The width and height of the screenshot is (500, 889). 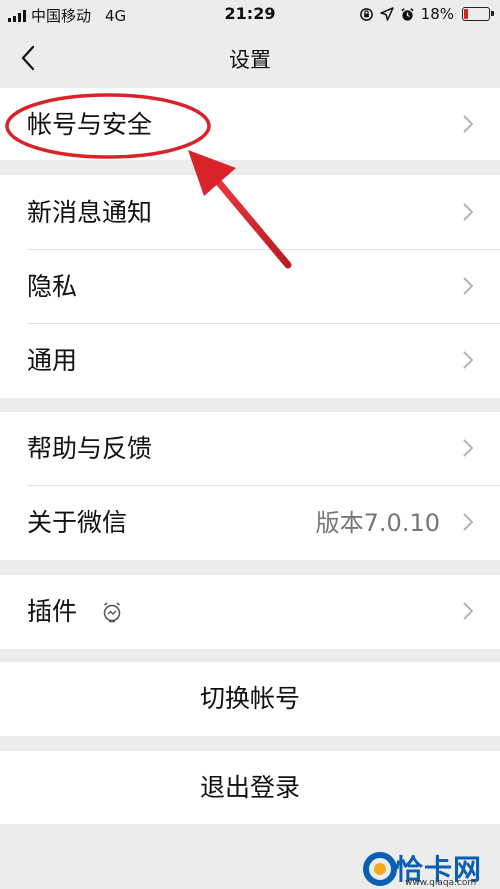 What do you see at coordinates (377, 523) in the screenshot?
I see `version-value: 版本7.0.10` at bounding box center [377, 523].